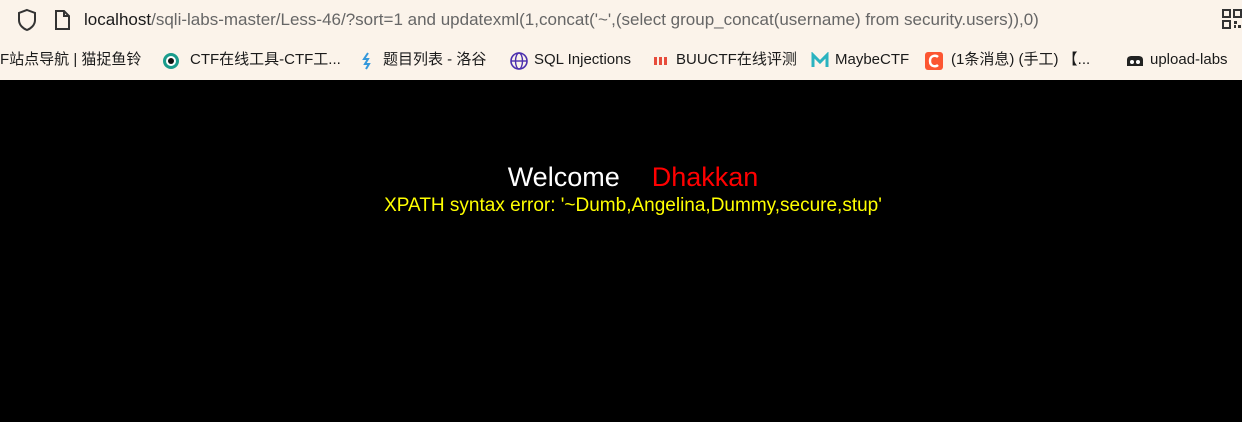 This screenshot has height=422, width=1242. I want to click on bookmark-label: upload-labs, so click(1189, 59).